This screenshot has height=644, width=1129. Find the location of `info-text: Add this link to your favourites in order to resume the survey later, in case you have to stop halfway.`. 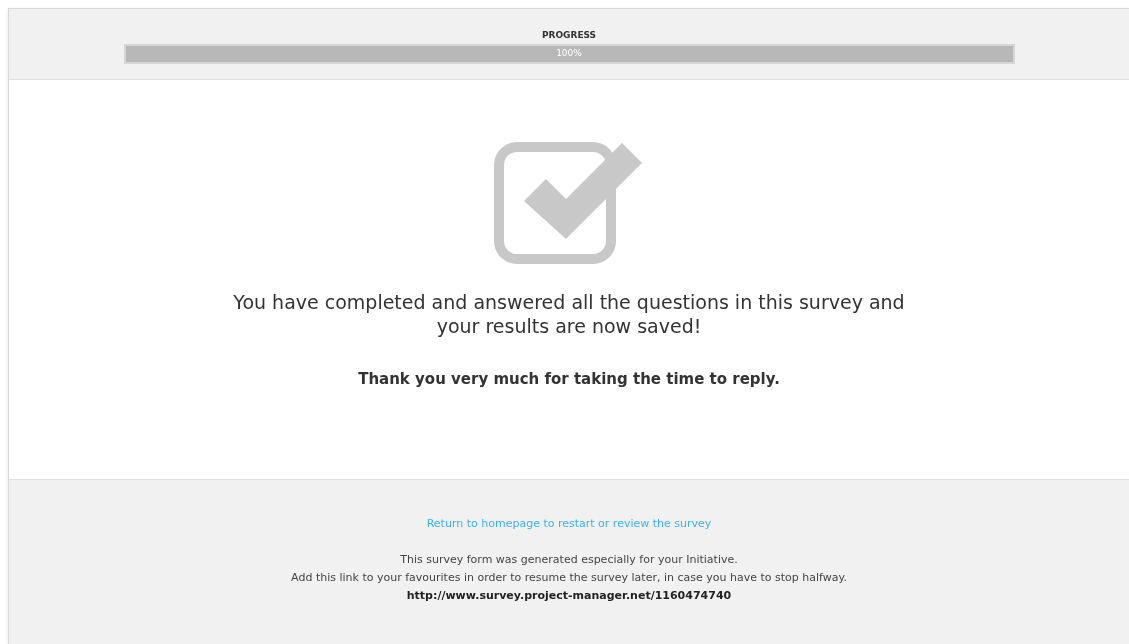

info-text: Add this link to your favourites in order to resume the survey later, in case you have to stop halfway. is located at coordinates (569, 577).